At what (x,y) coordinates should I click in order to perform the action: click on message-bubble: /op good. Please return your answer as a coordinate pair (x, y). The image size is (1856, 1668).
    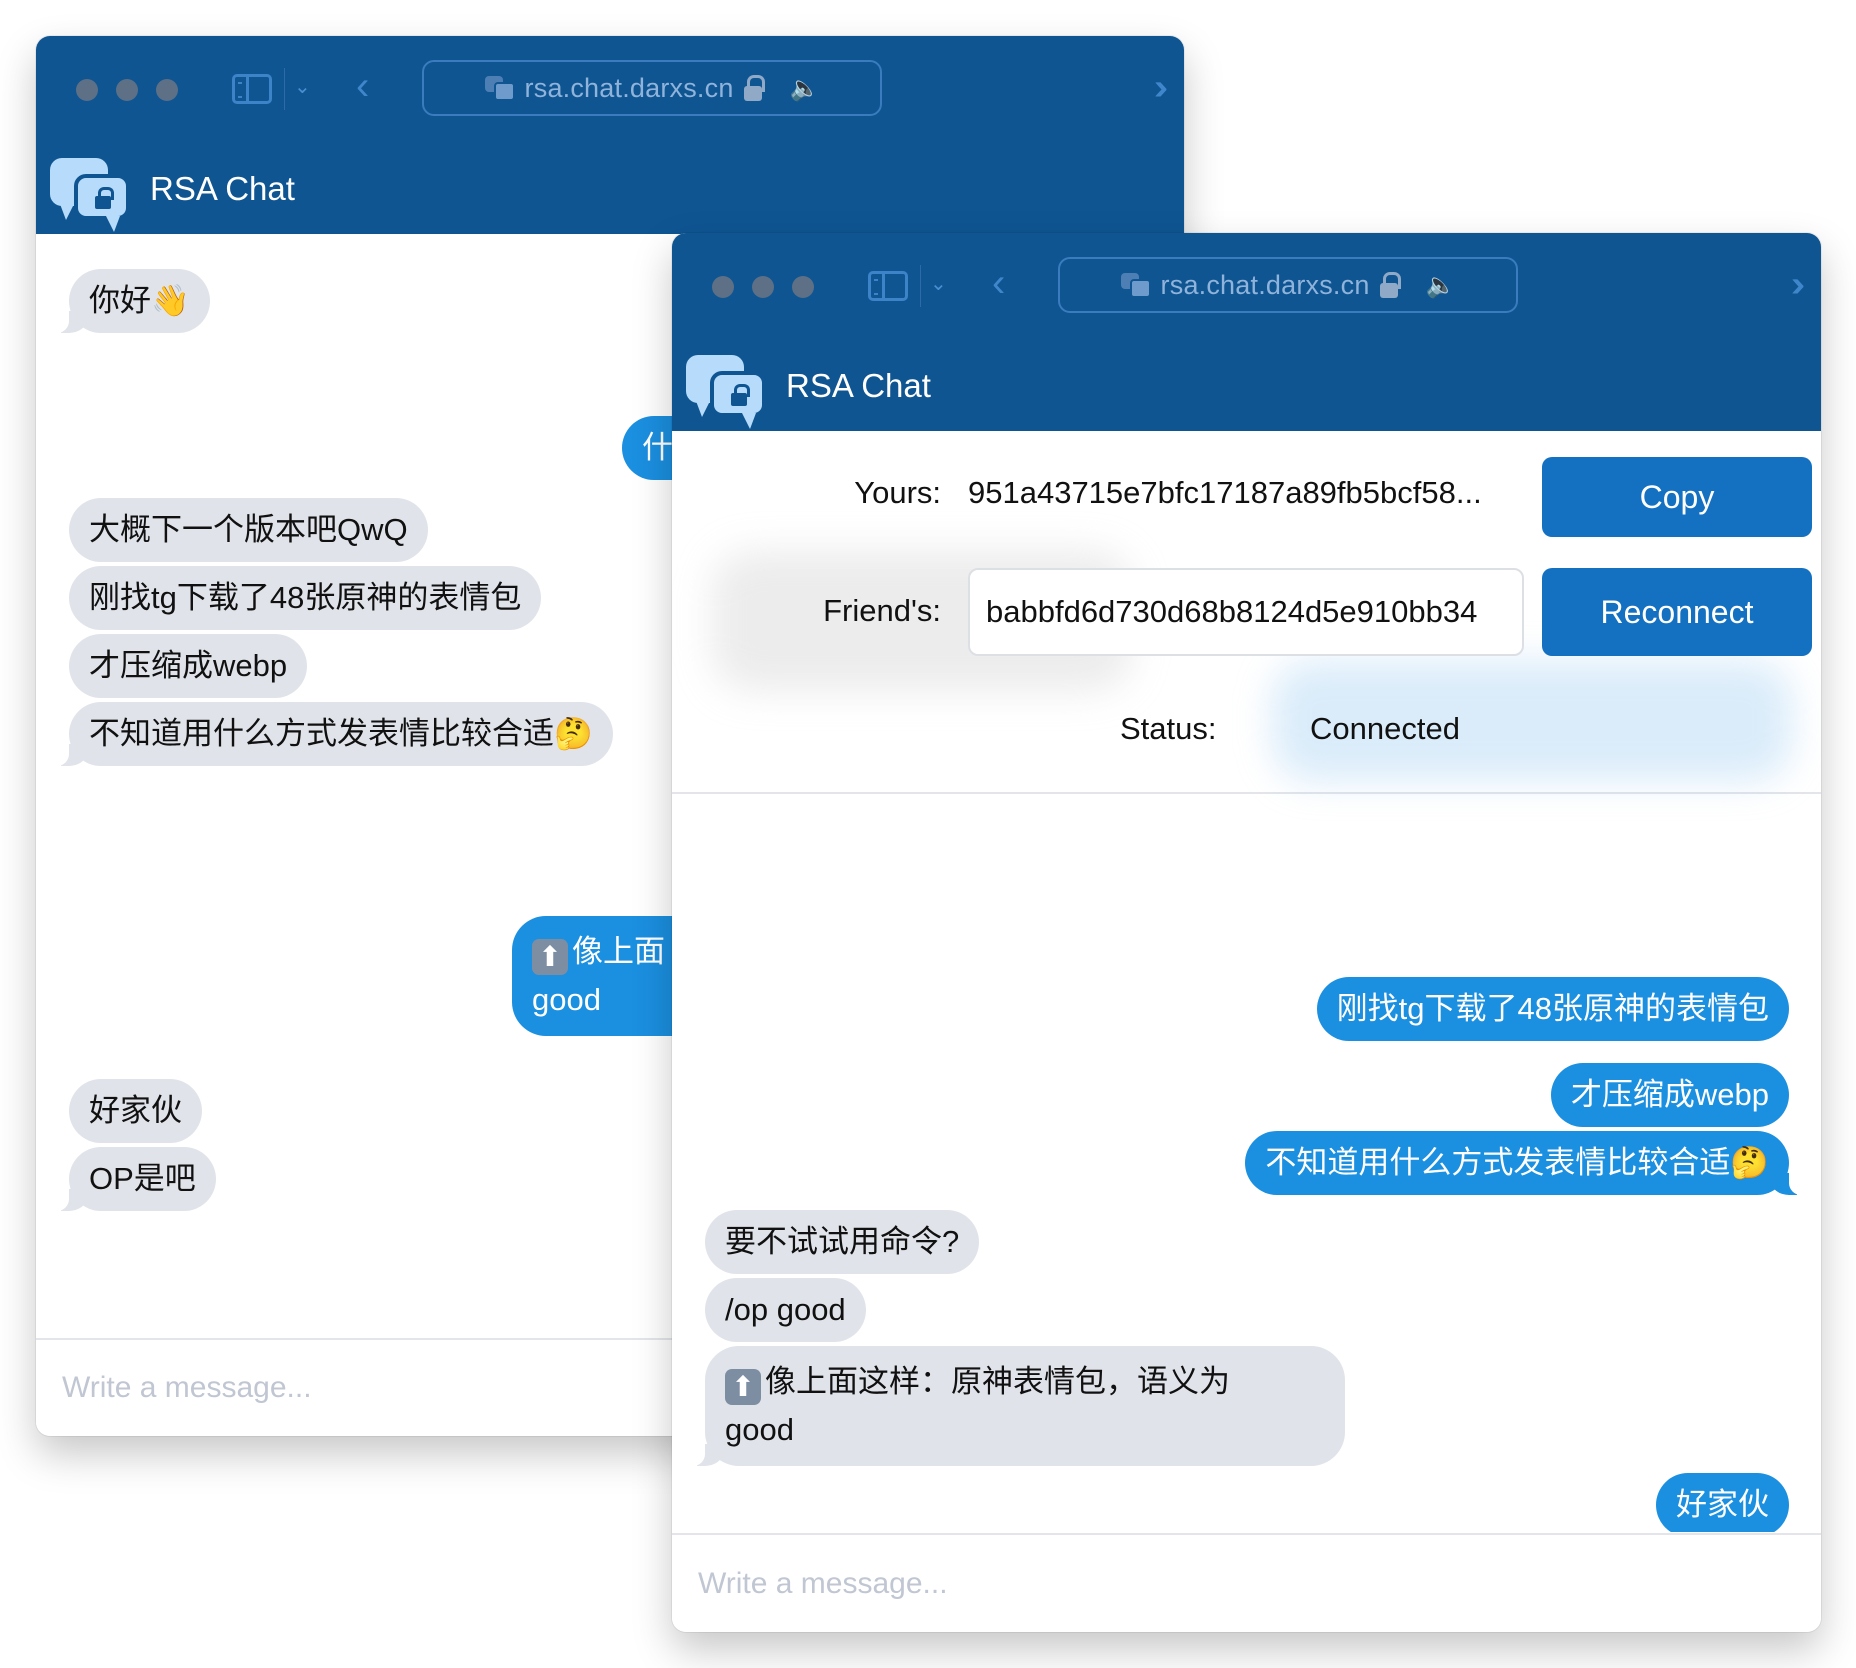
    Looking at the image, I should click on (785, 1310).